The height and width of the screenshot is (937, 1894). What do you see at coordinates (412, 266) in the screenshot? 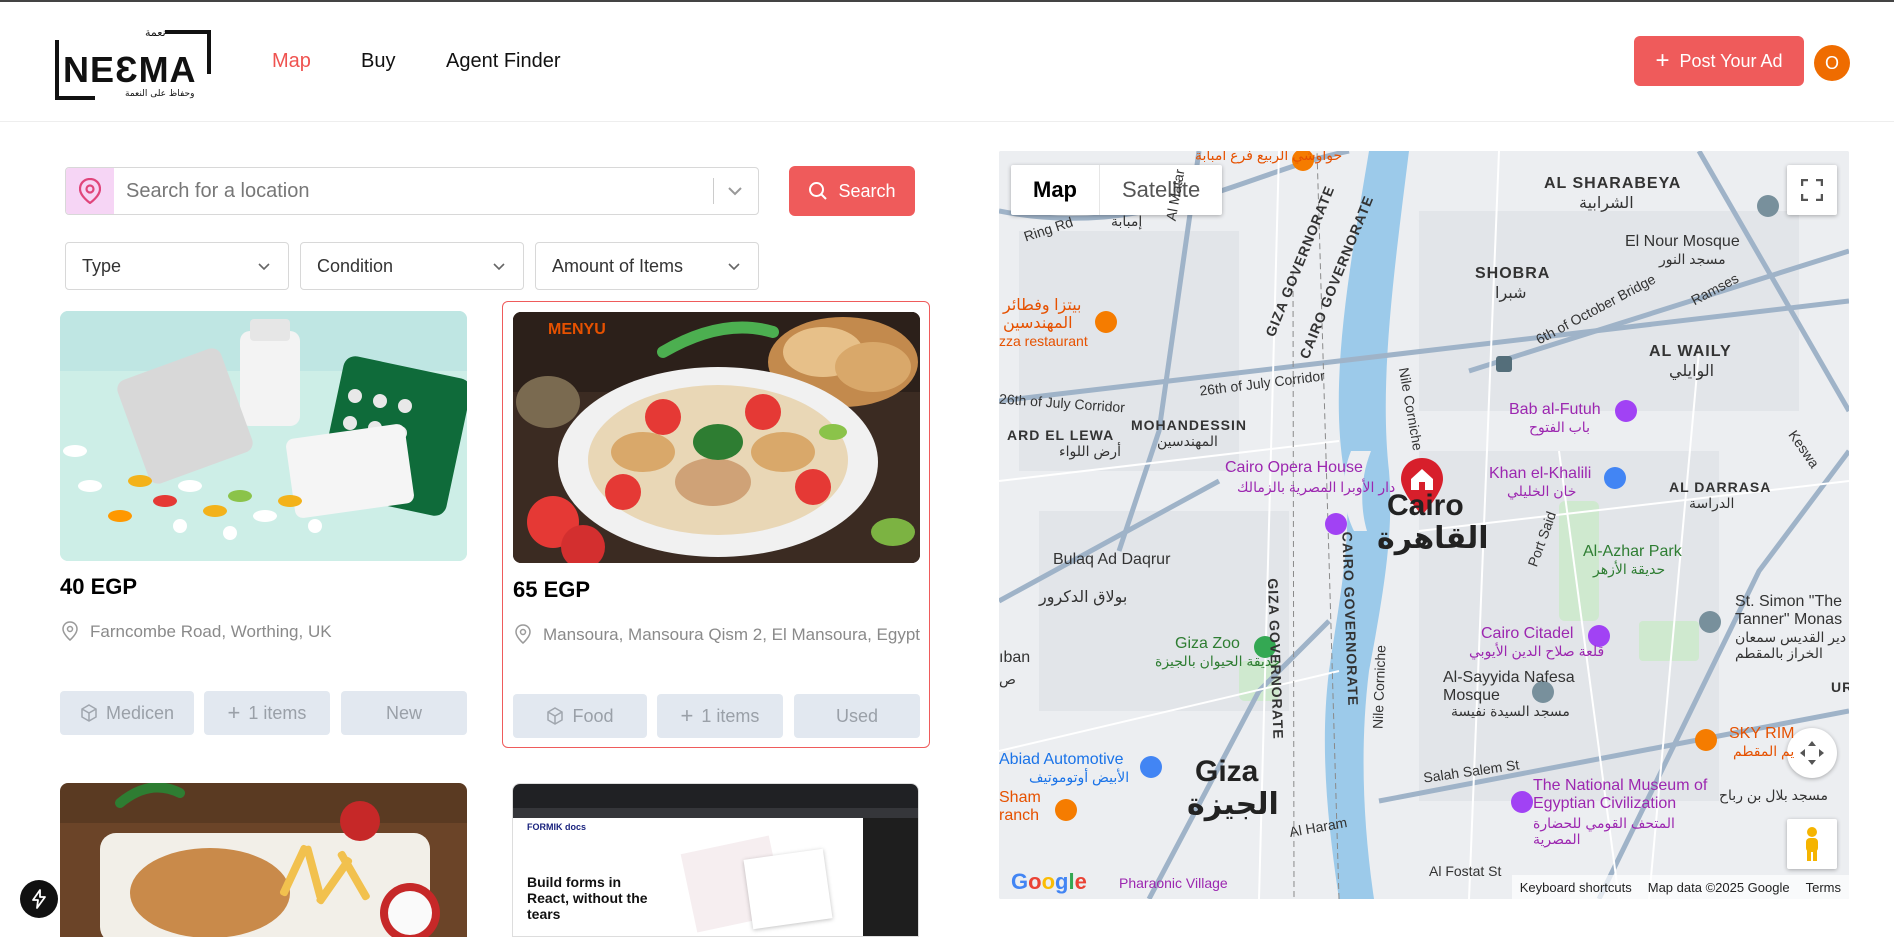
I see `condition-filter: Condition` at bounding box center [412, 266].